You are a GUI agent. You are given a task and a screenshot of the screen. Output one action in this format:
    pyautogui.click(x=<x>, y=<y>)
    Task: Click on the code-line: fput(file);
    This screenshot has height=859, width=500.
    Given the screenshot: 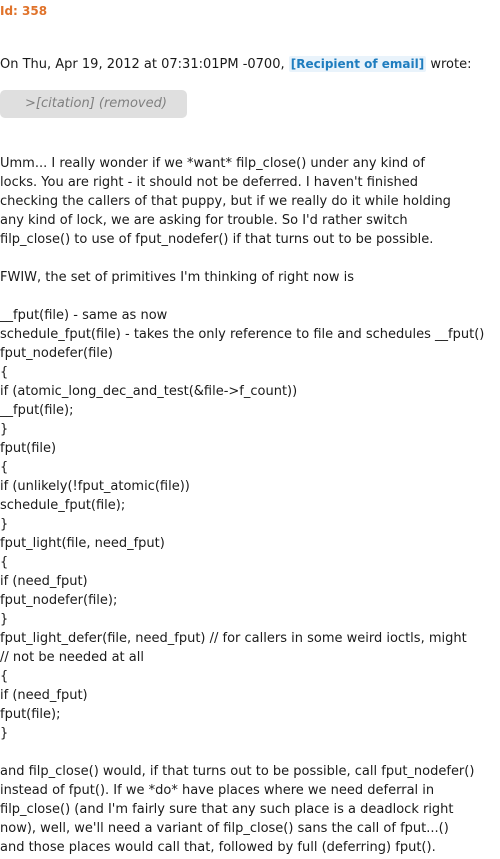 What is the action you would take?
    pyautogui.click(x=30, y=714)
    